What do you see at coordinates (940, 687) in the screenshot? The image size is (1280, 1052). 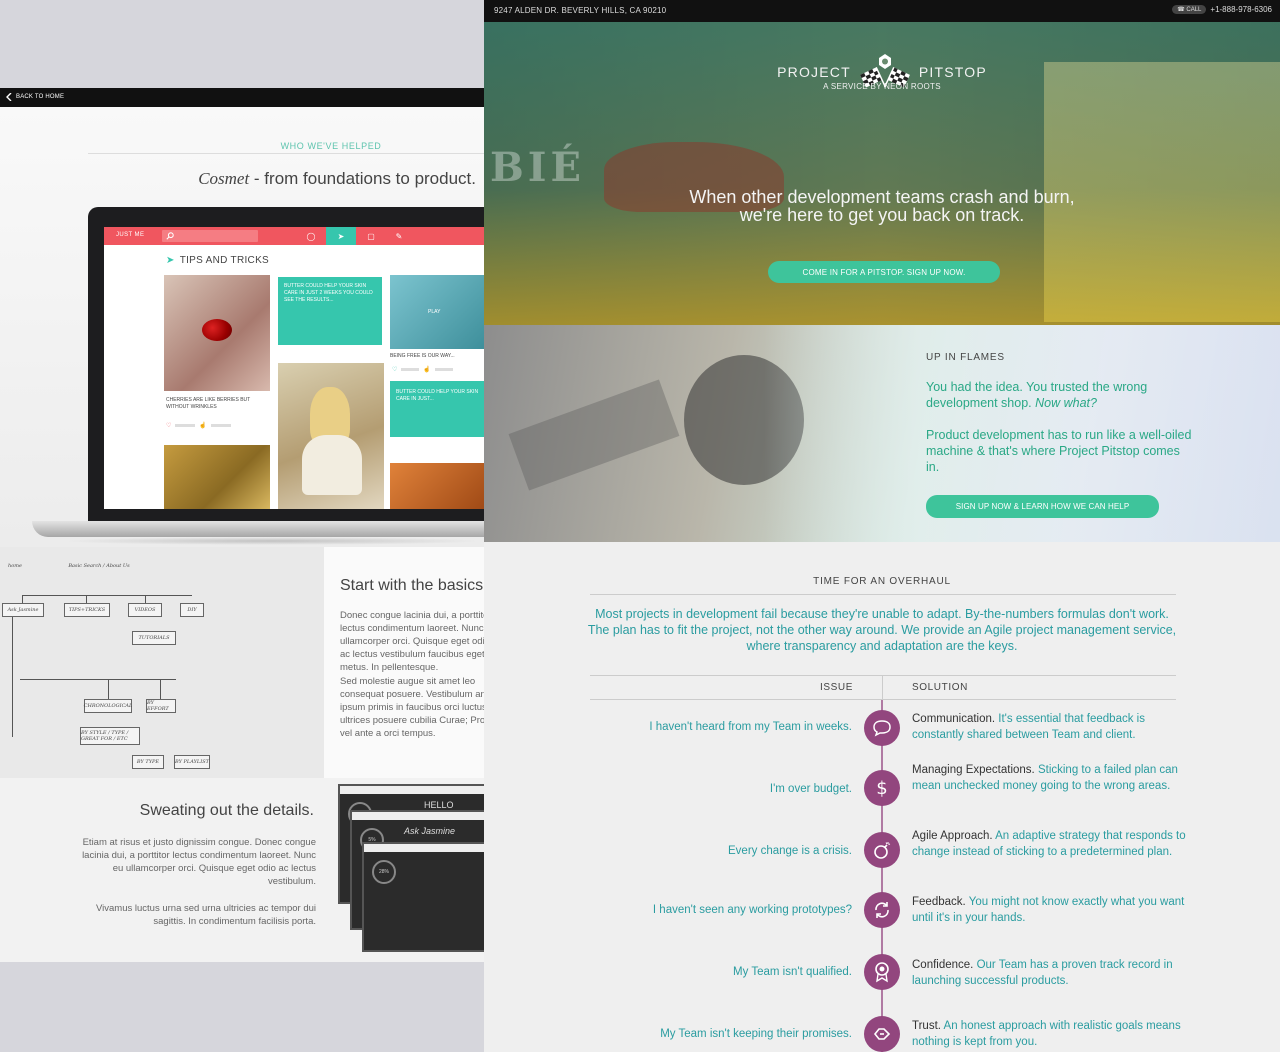 I see `solution-column-header: SOLUTION` at bounding box center [940, 687].